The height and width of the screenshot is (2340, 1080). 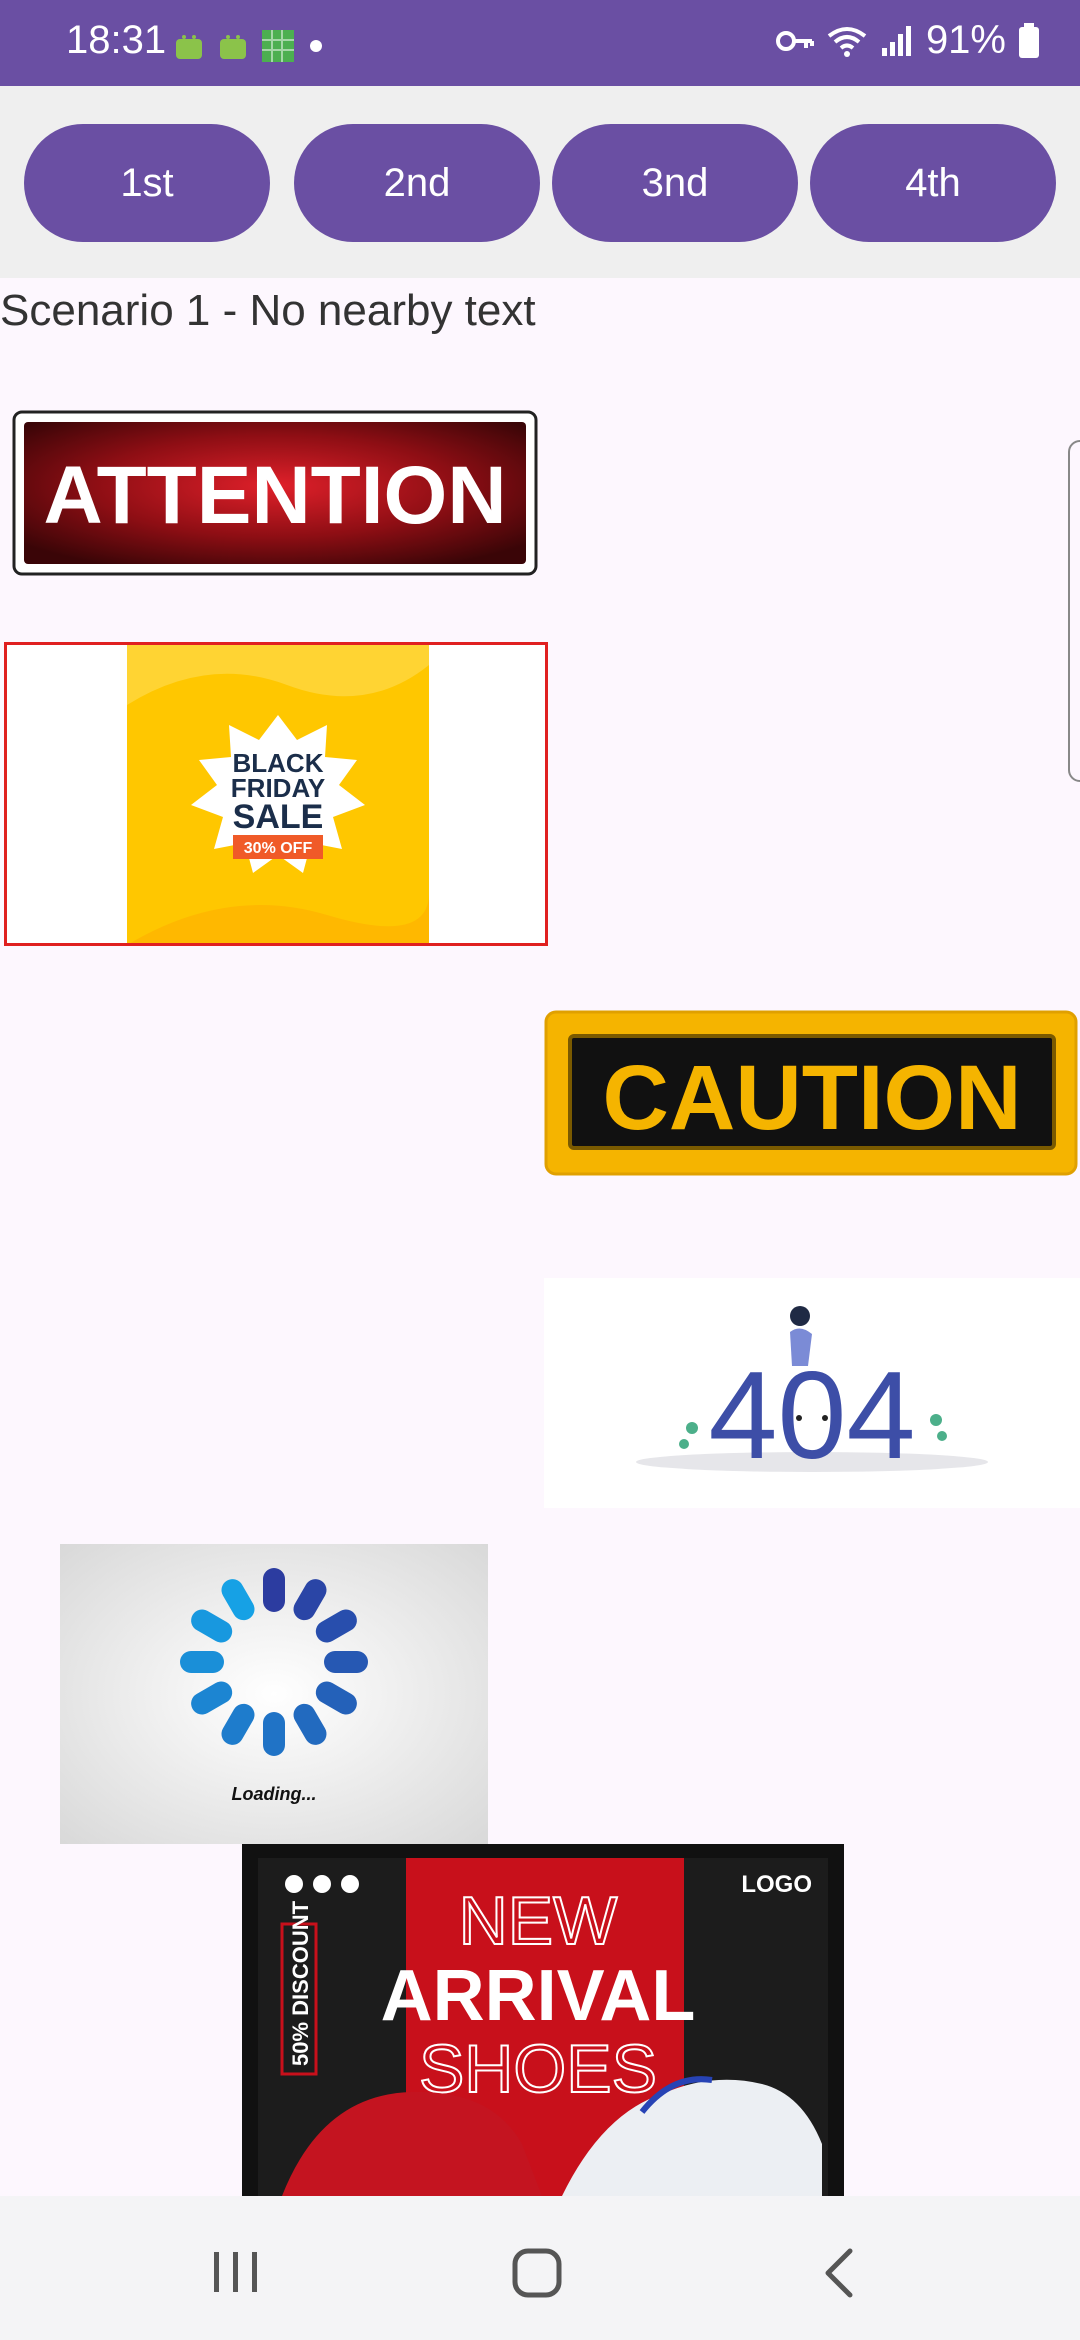 I want to click on scroll-handle, so click(x=1074, y=611).